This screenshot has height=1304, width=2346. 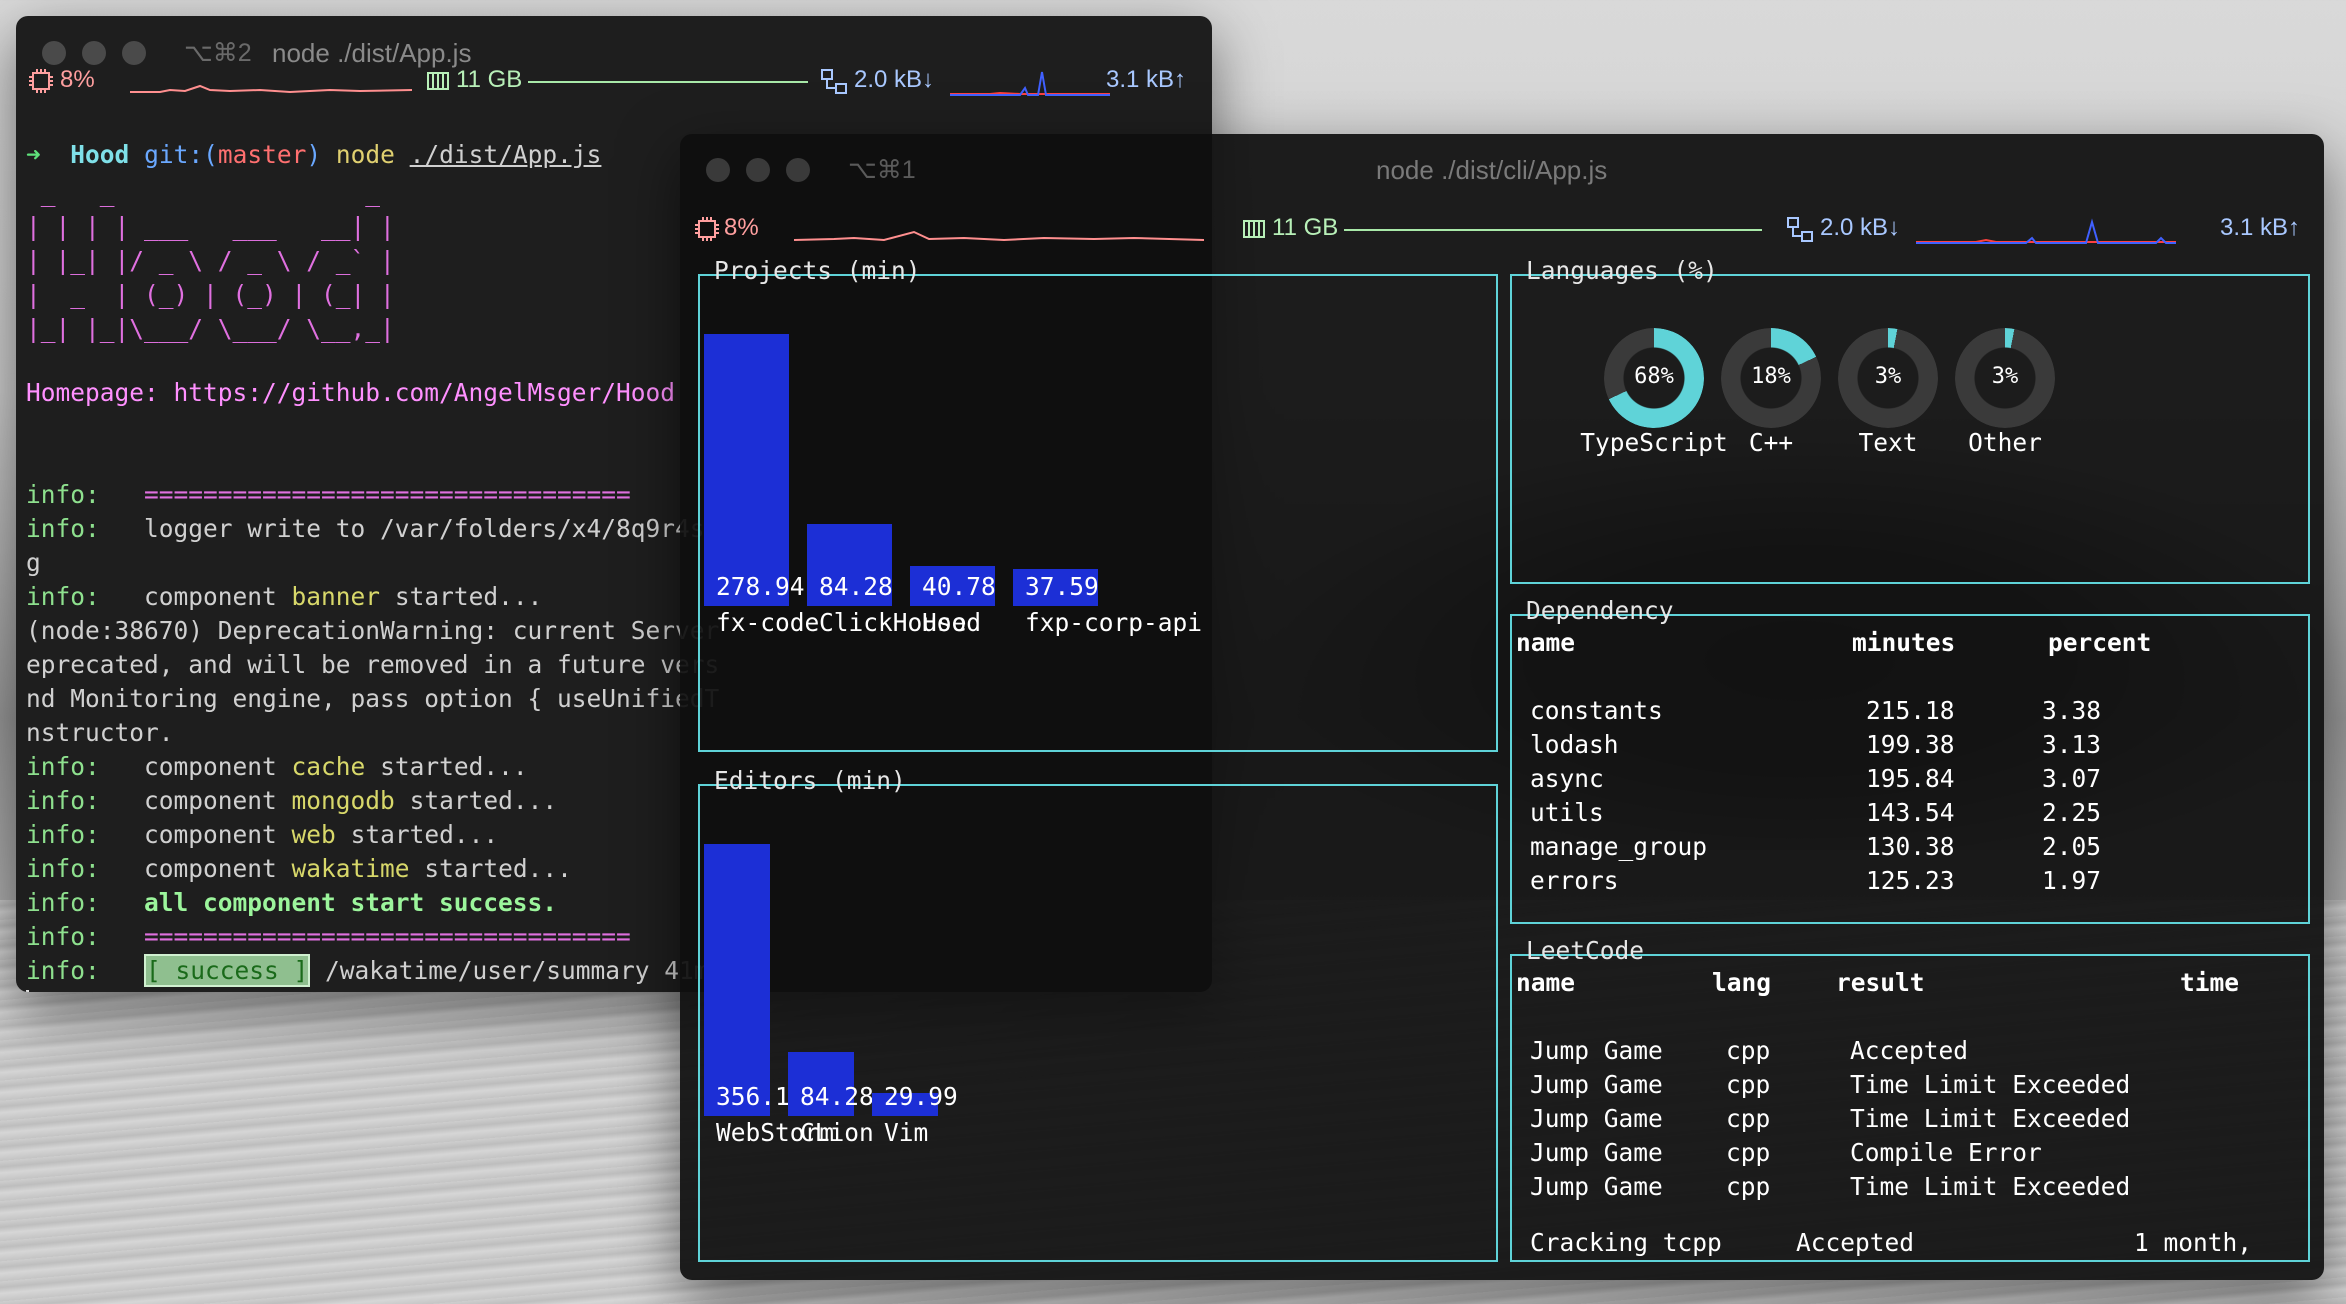 I want to click on bar-value-label: 37.59, so click(x=1062, y=586).